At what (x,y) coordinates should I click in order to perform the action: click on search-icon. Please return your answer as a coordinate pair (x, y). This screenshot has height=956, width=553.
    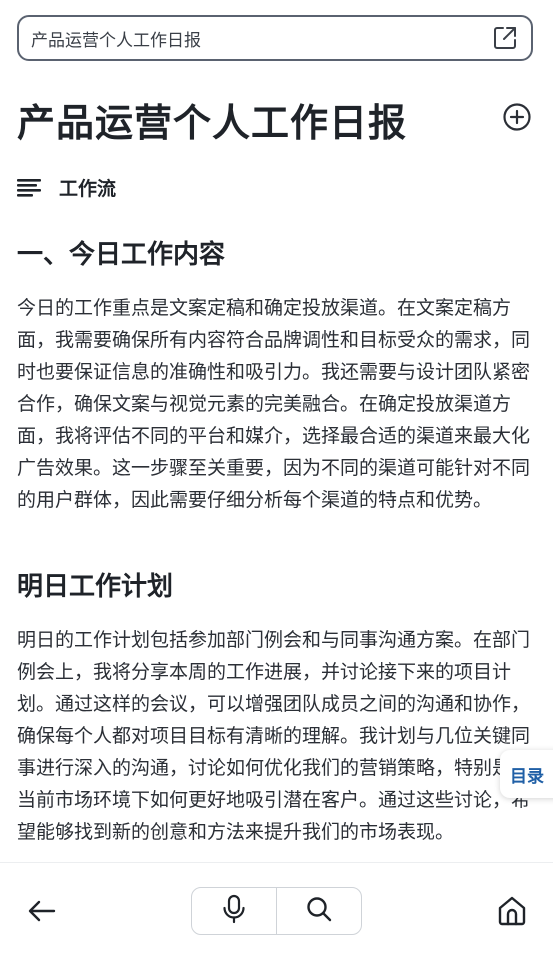
    Looking at the image, I should click on (319, 911).